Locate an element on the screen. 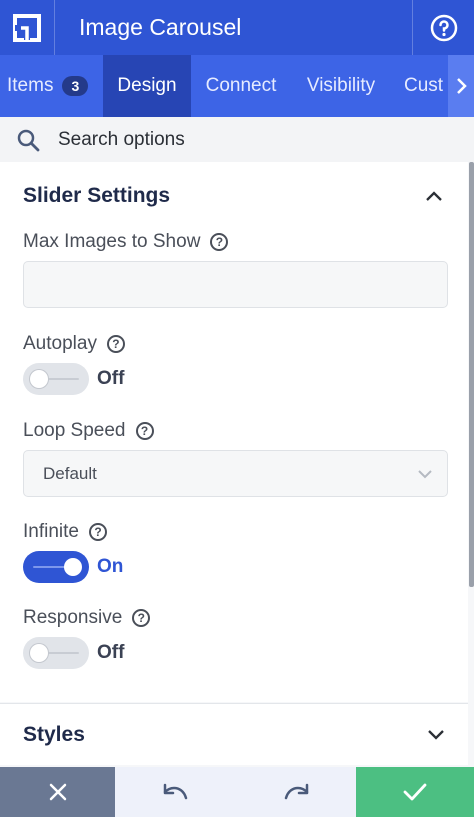 Image resolution: width=474 pixels, height=817 pixels. infinite-label-row: Infinite ? is located at coordinates (65, 532).